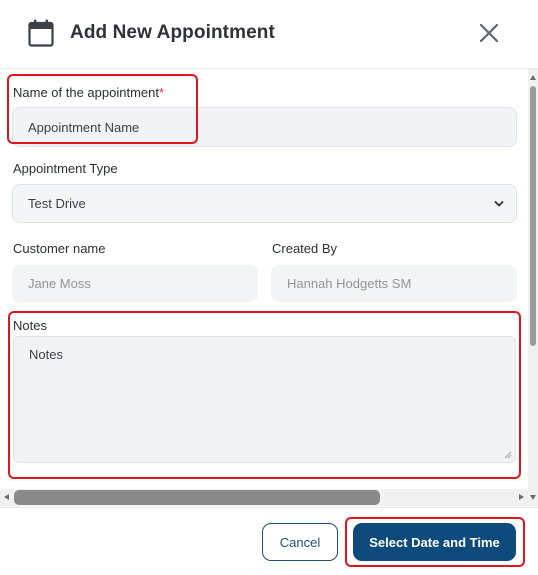 This screenshot has width=538, height=575. I want to click on scroll-up-arrow-icon, so click(533, 77).